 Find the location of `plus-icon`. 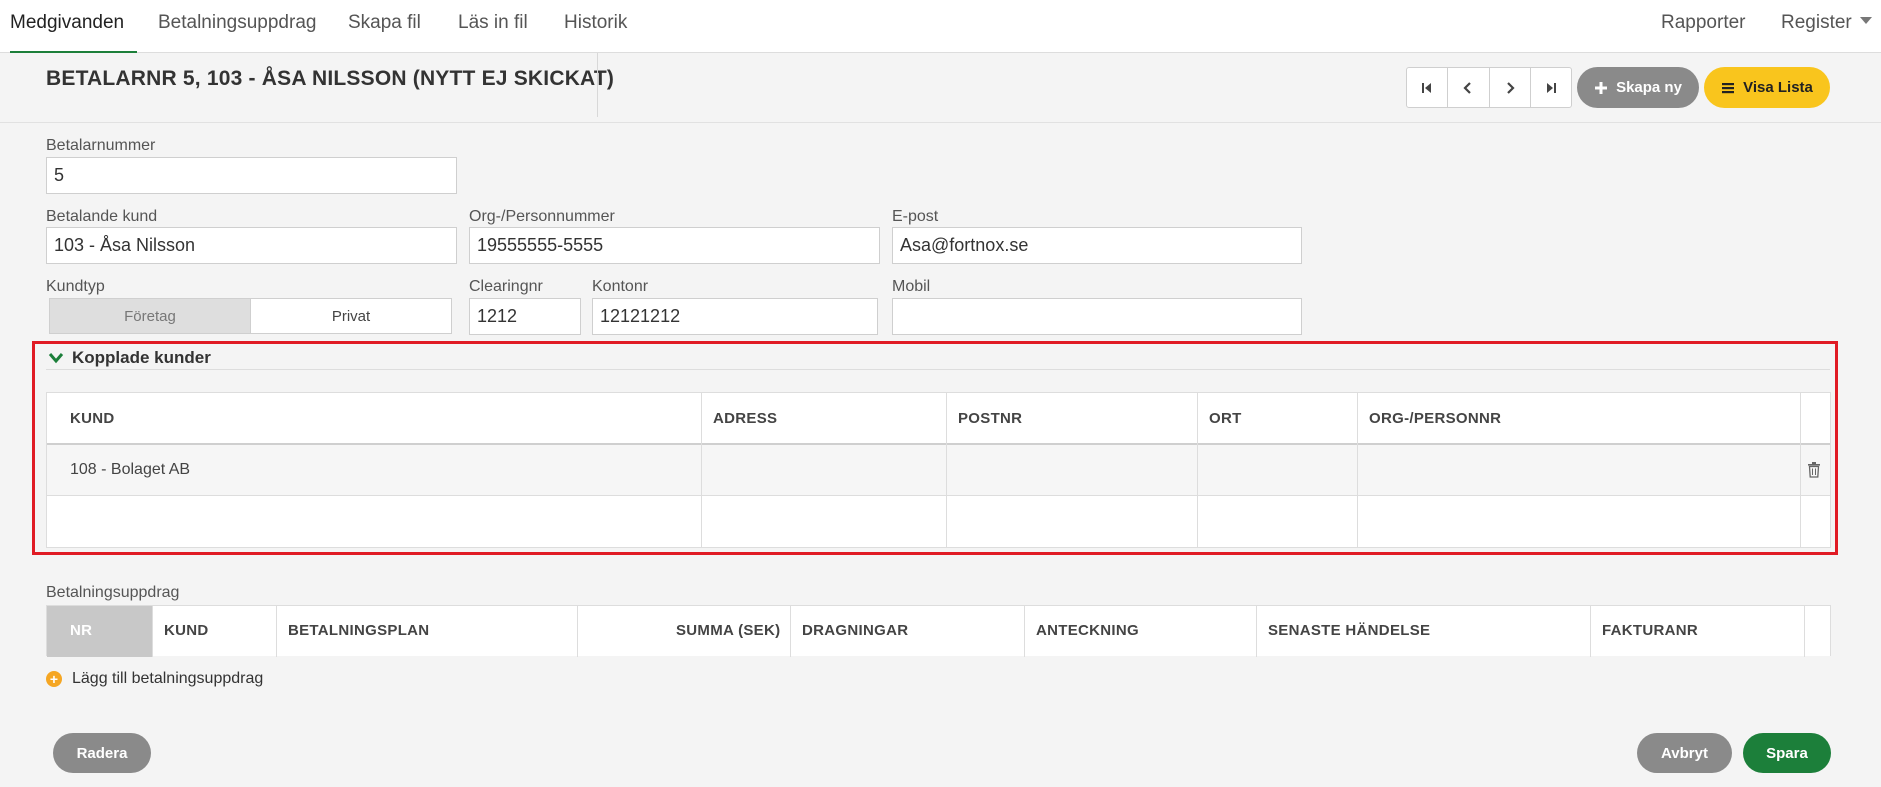

plus-icon is located at coordinates (1601, 87).